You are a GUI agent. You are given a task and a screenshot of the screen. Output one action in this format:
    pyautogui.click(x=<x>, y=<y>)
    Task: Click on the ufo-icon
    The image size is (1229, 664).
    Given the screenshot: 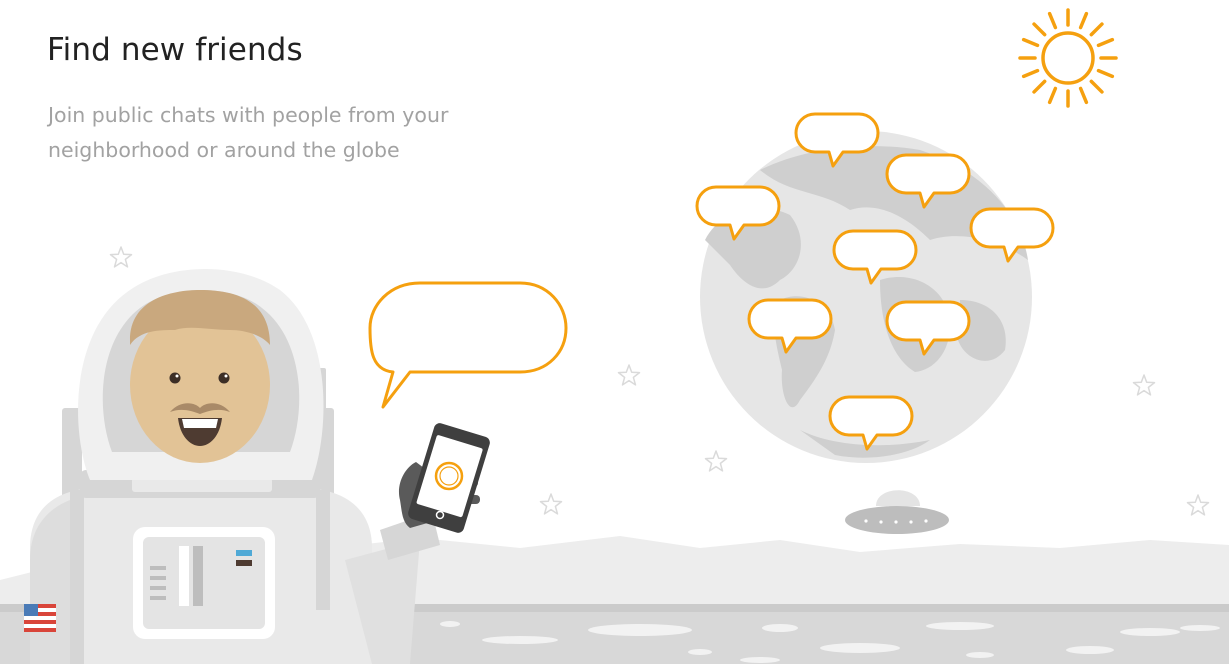 What is the action you would take?
    pyautogui.click(x=897, y=512)
    